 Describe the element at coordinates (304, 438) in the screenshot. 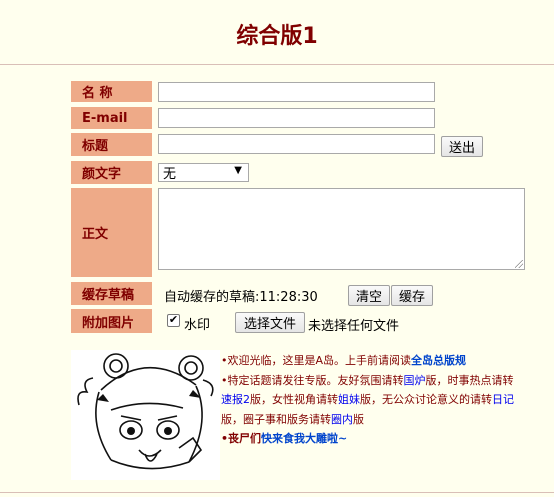

I see `zombie-link: 快来食我大雕啦~` at that location.